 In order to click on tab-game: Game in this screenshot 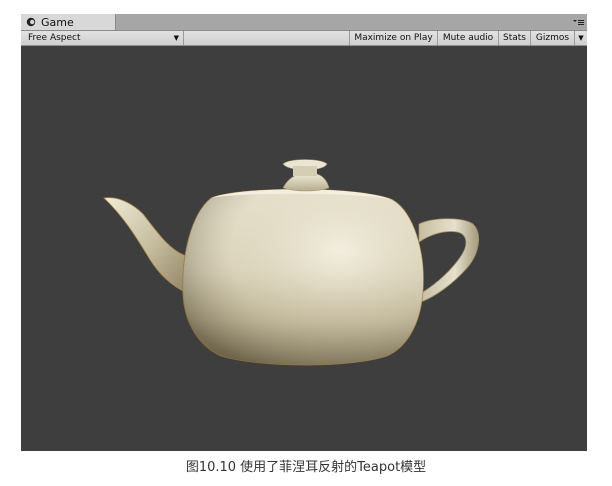, I will do `click(68, 22)`.